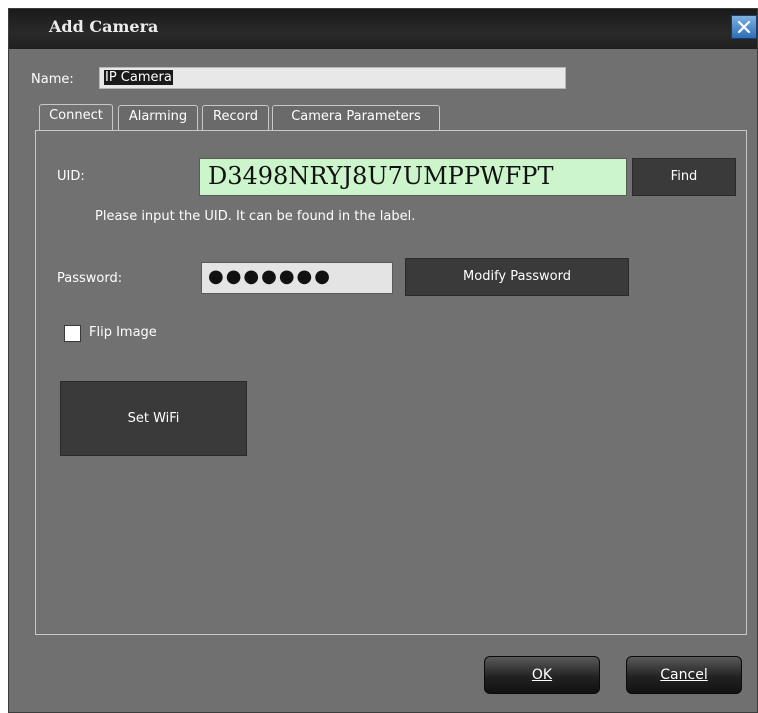 This screenshot has width=758, height=713. Describe the element at coordinates (684, 177) in the screenshot. I see `find-button: Find` at that location.